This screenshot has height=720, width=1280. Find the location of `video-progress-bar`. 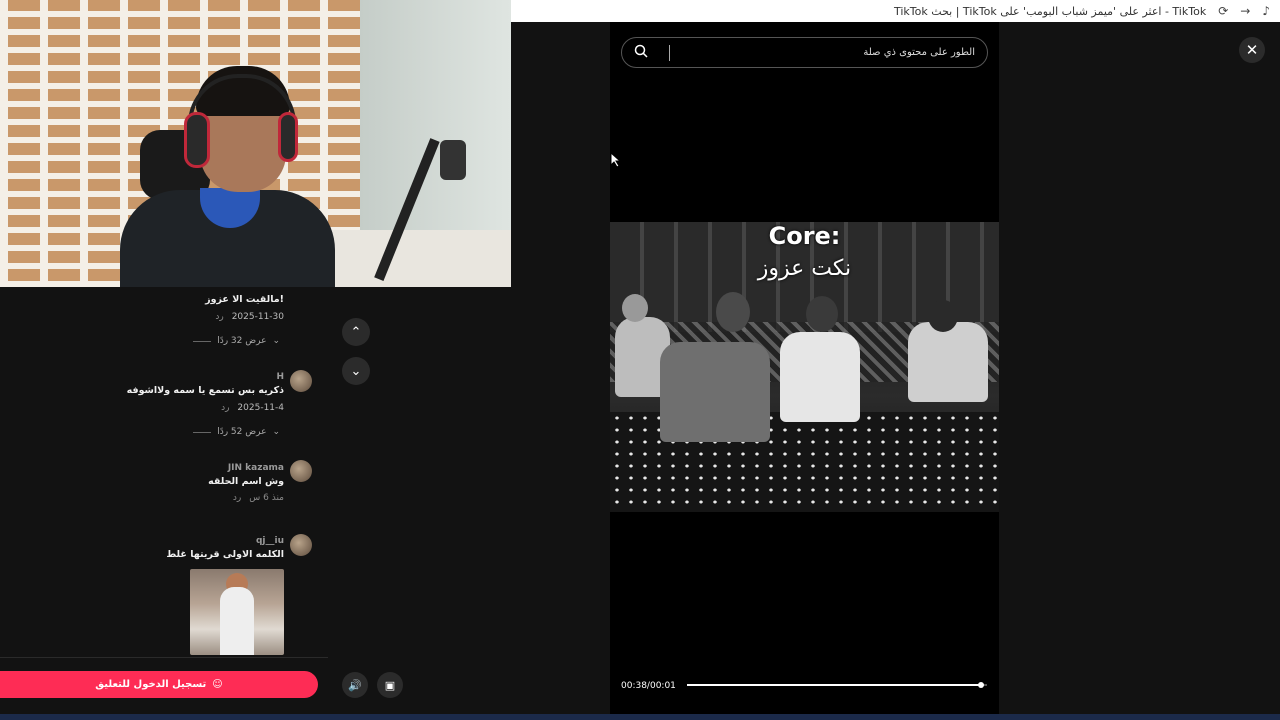

video-progress-bar is located at coordinates (837, 685).